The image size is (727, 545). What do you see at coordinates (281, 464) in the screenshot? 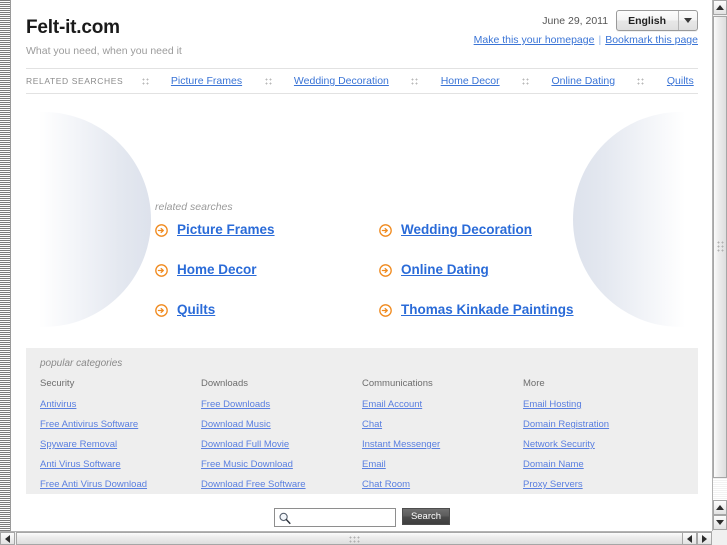
I see `category-link: Free Music Download` at bounding box center [281, 464].